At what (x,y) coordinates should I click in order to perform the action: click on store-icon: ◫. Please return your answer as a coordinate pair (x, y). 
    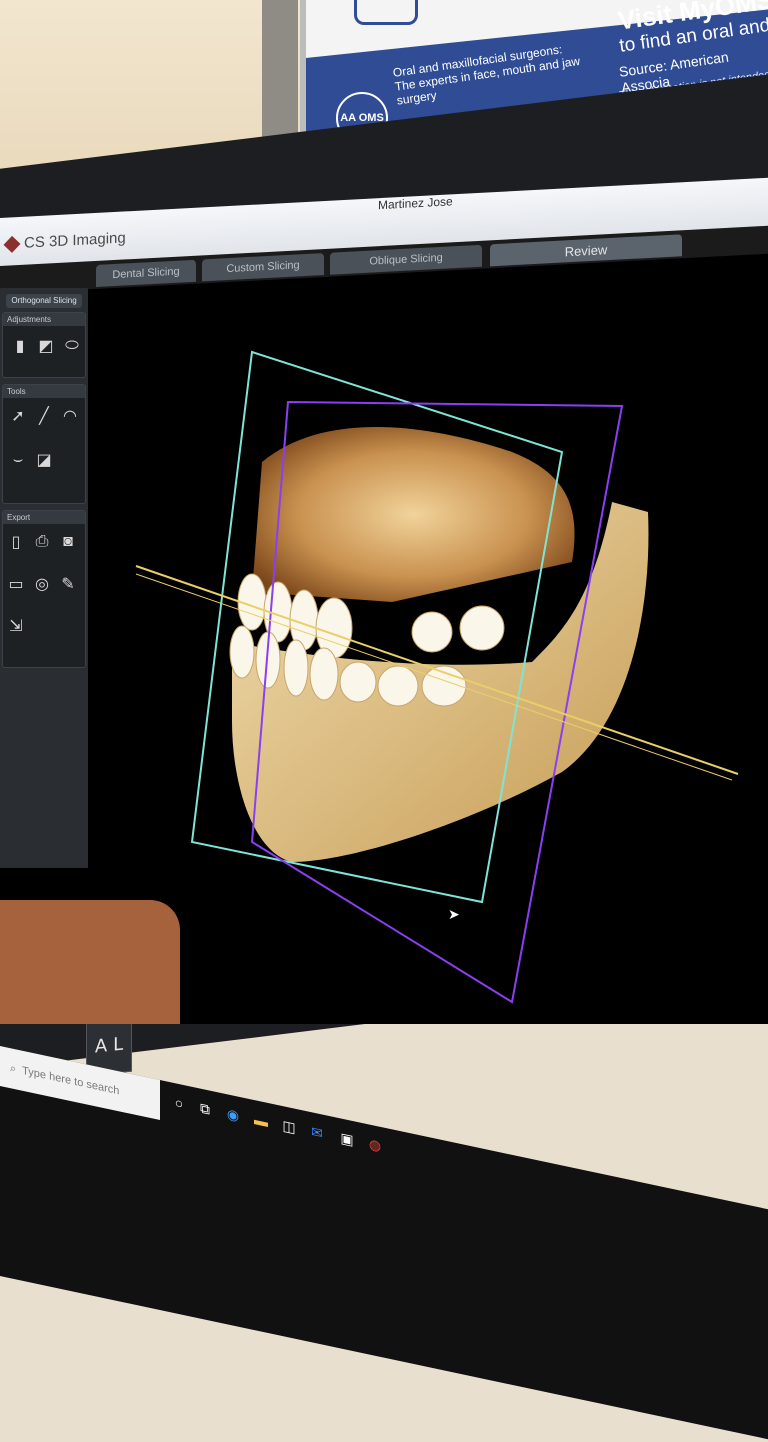
    Looking at the image, I should click on (289, 1126).